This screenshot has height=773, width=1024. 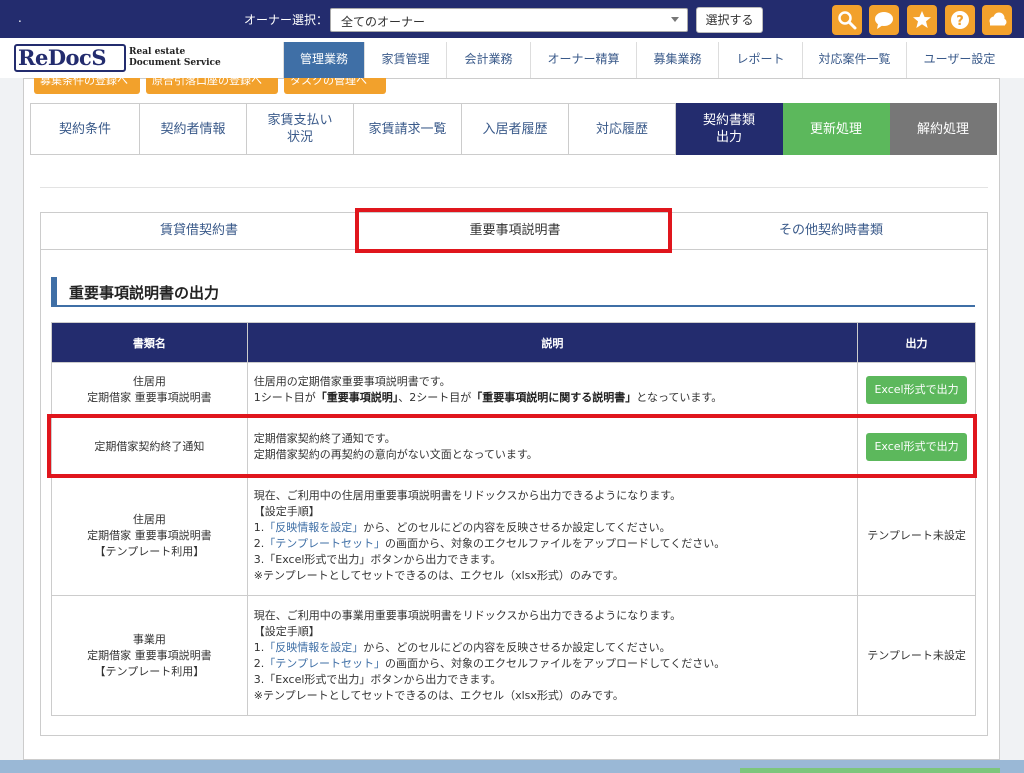 I want to click on tab-nyukyosha-rireki: 入居者履歴, so click(x=515, y=129).